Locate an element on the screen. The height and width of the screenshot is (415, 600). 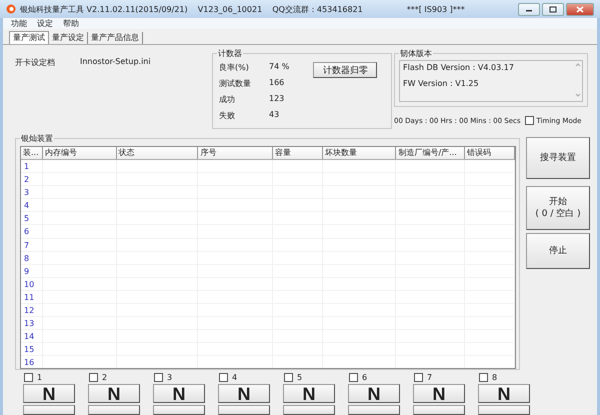
row-number: 8 is located at coordinates (32, 258).